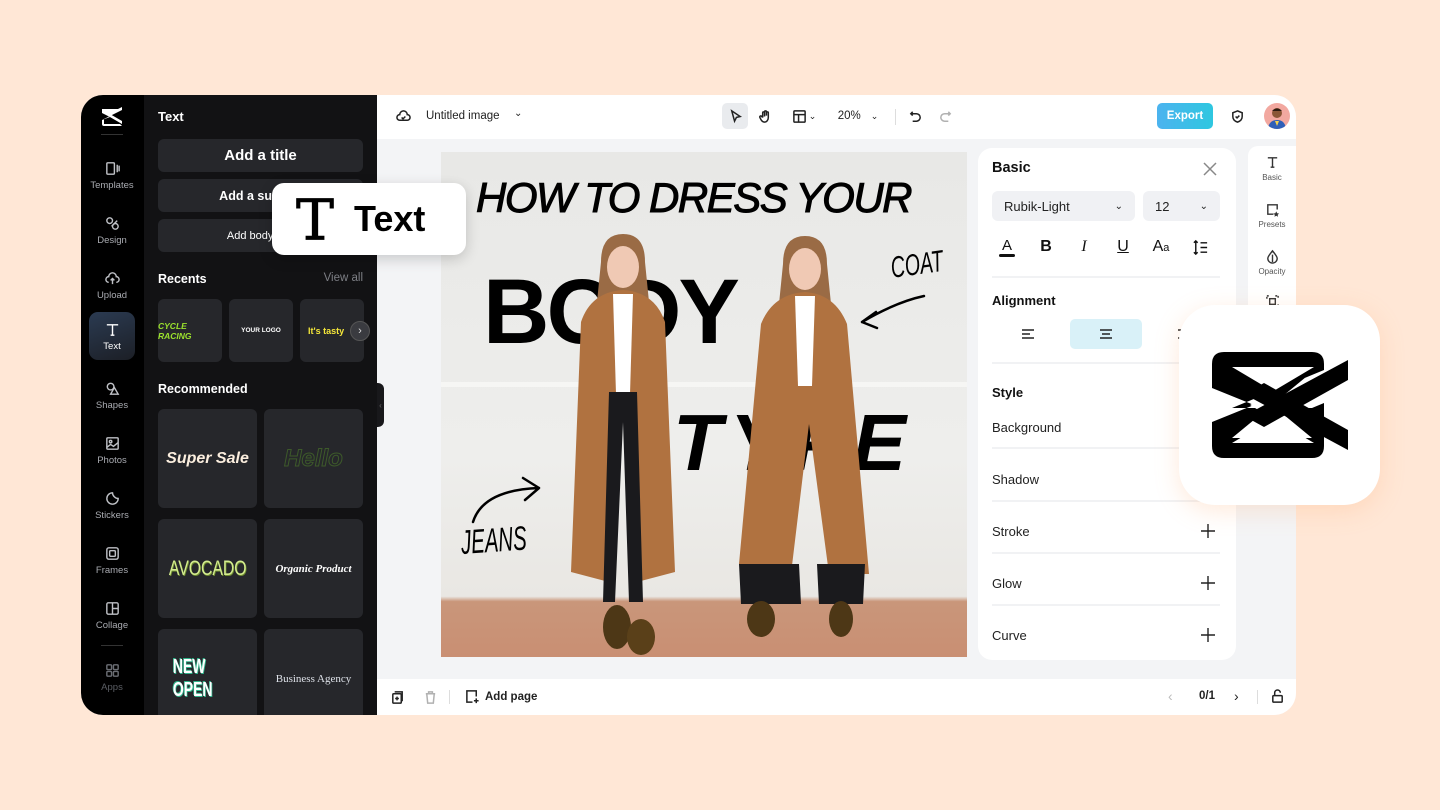 The width and height of the screenshot is (1440, 810). Describe the element at coordinates (112, 240) in the screenshot. I see `rail-label: Design` at that location.